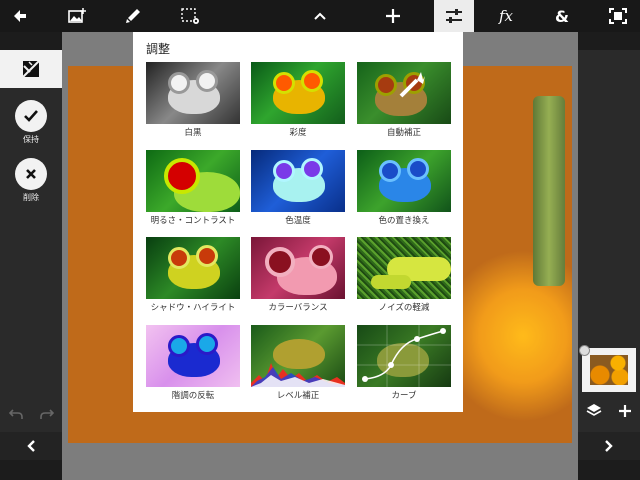  Describe the element at coordinates (193, 133) in the screenshot. I see `adjust-item-label: 白黒` at that location.